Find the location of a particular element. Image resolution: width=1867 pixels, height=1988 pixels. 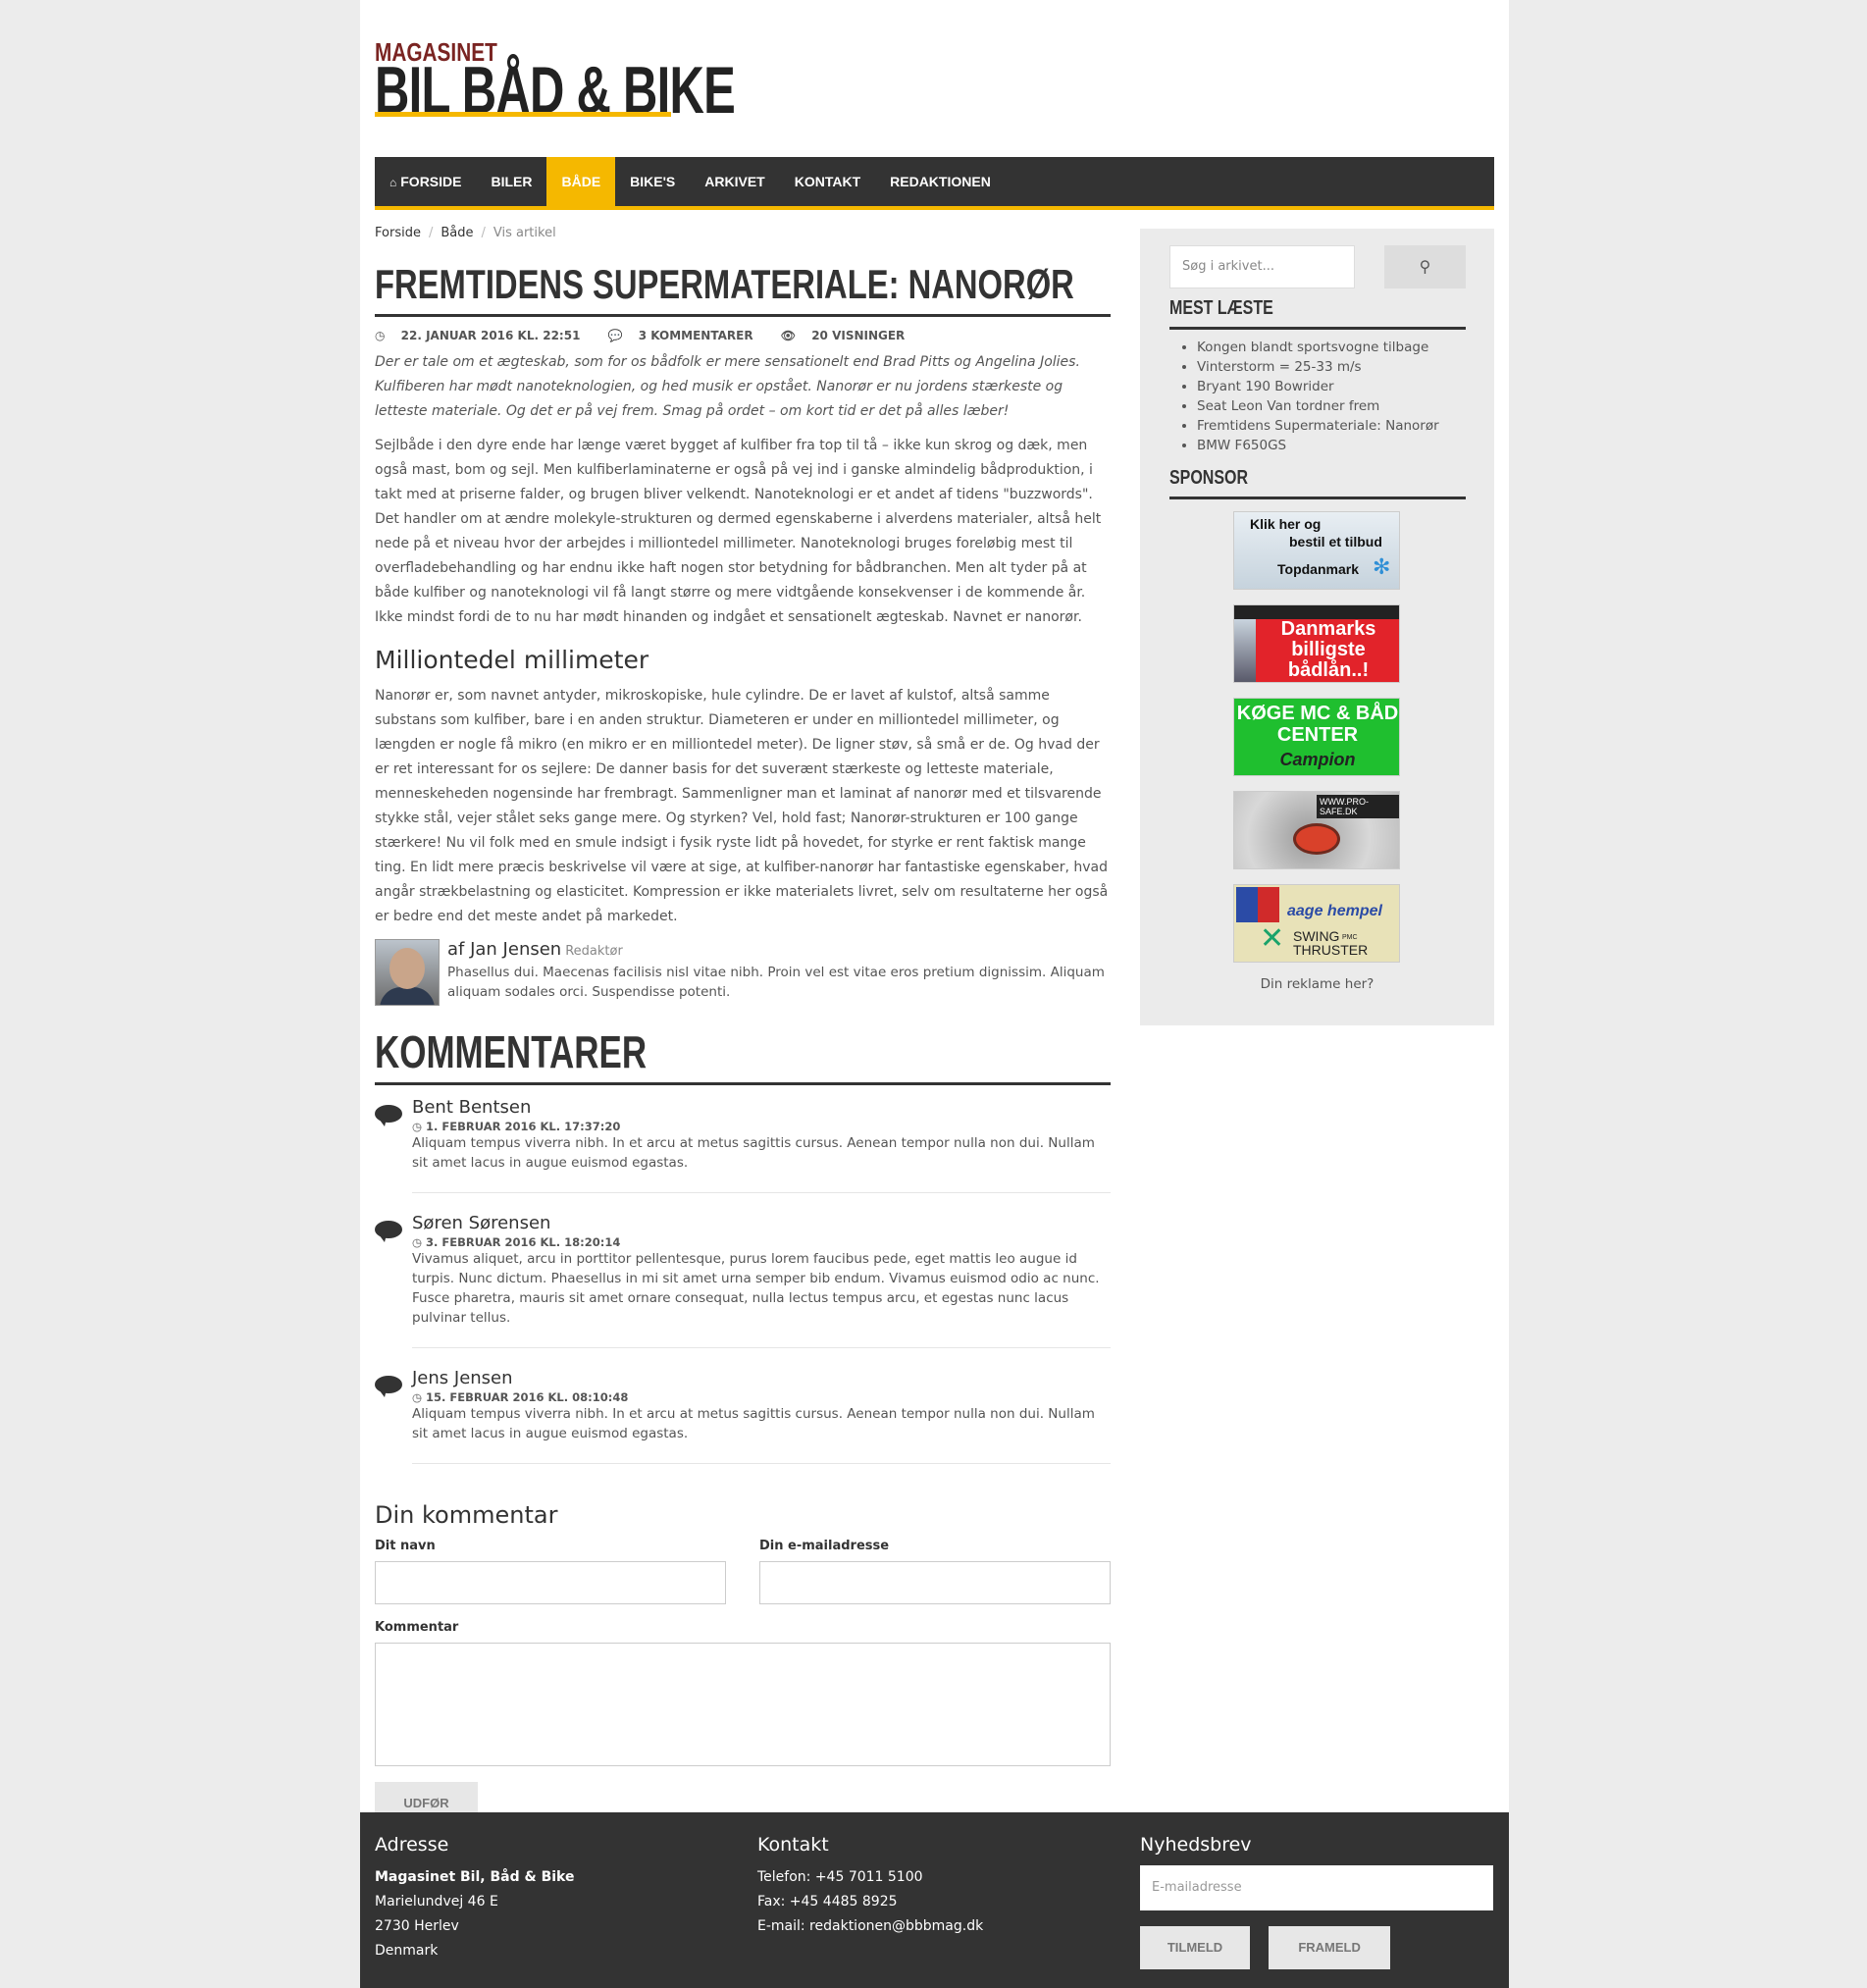

breadcrumb-home: Forside is located at coordinates (398, 233).